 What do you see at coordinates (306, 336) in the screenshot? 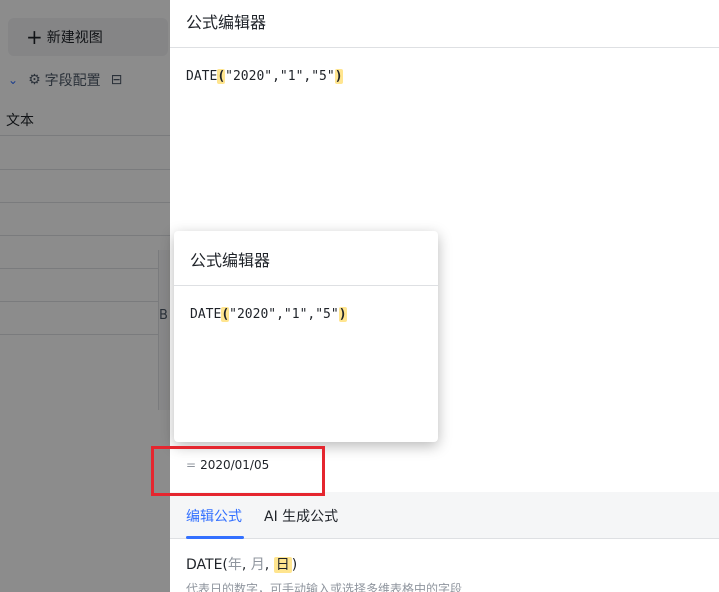
I see `formula-editor-popup: 公式编辑器 DATE("2020","1","5")` at bounding box center [306, 336].